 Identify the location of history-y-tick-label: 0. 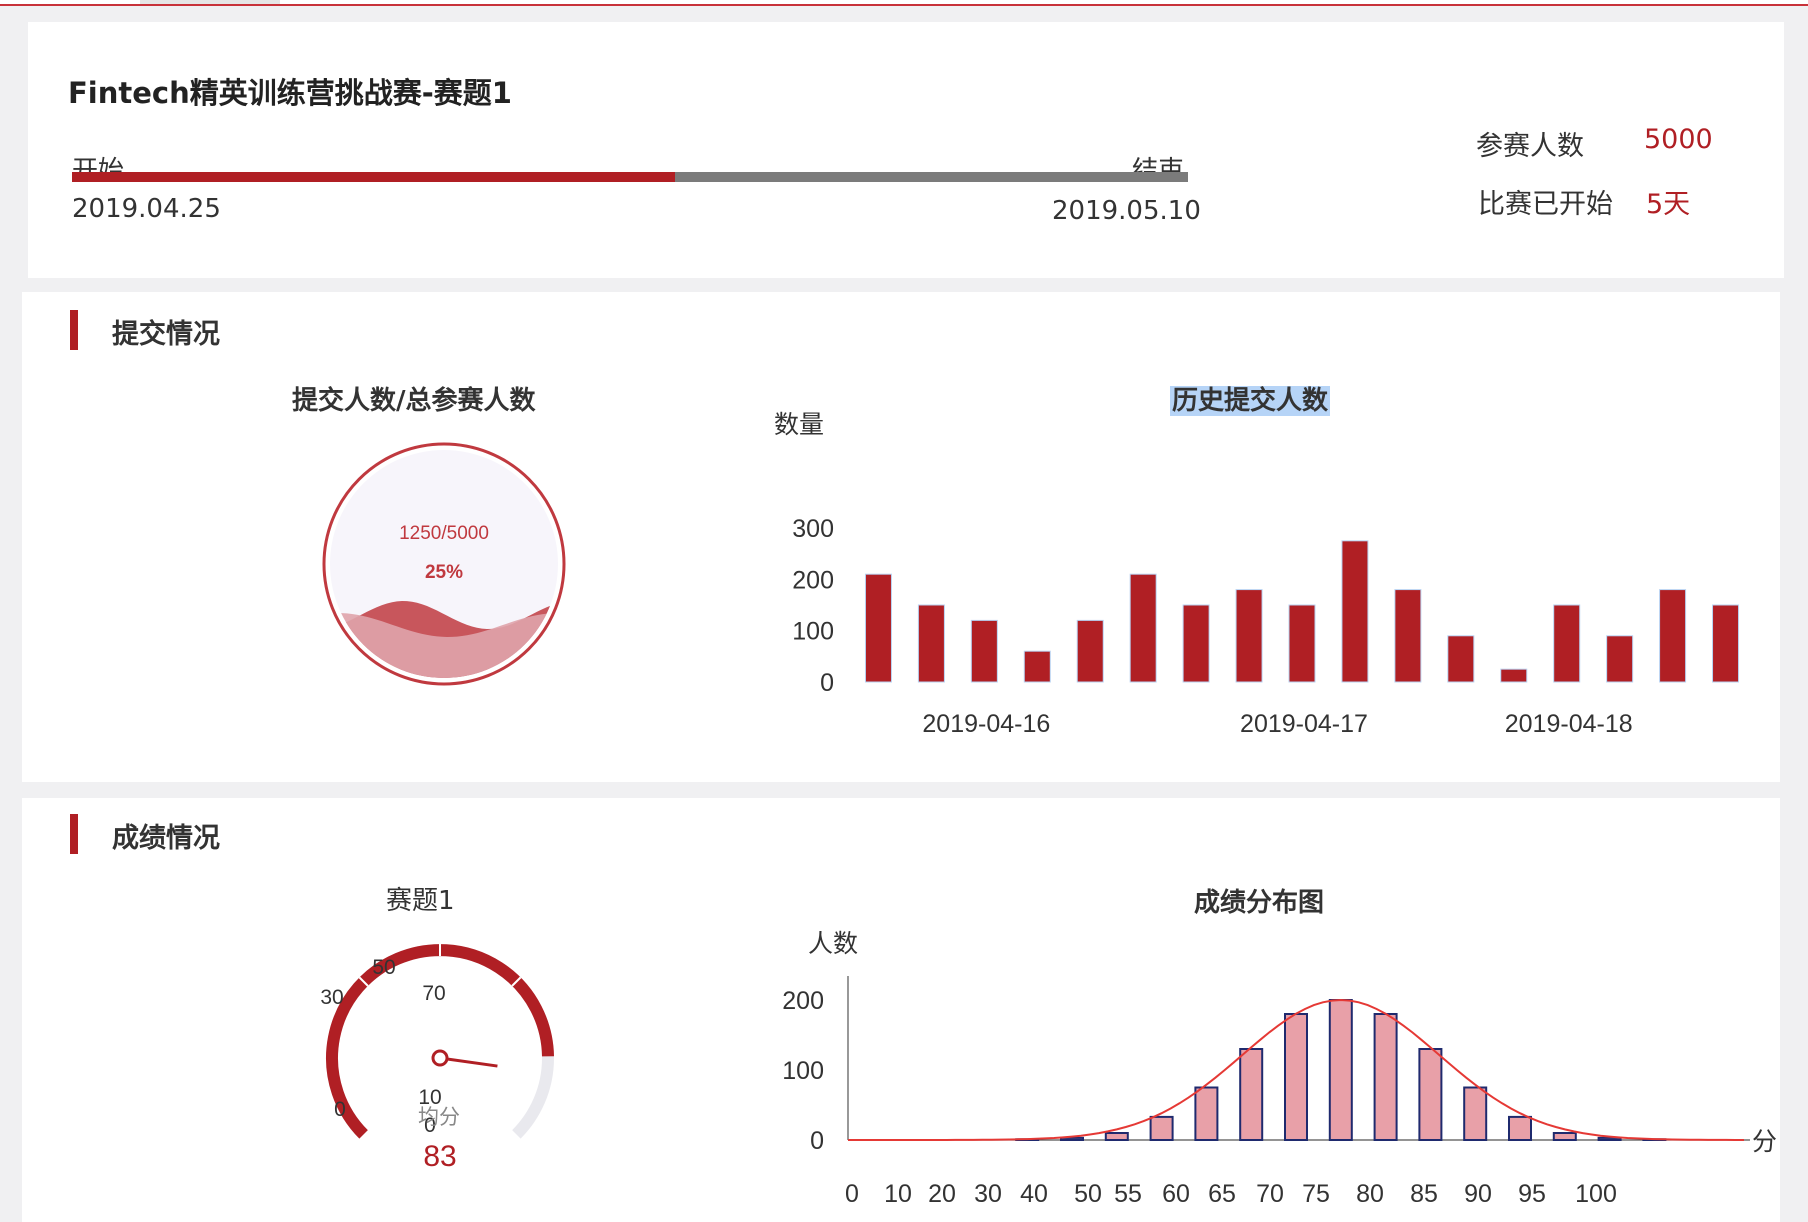
(827, 683).